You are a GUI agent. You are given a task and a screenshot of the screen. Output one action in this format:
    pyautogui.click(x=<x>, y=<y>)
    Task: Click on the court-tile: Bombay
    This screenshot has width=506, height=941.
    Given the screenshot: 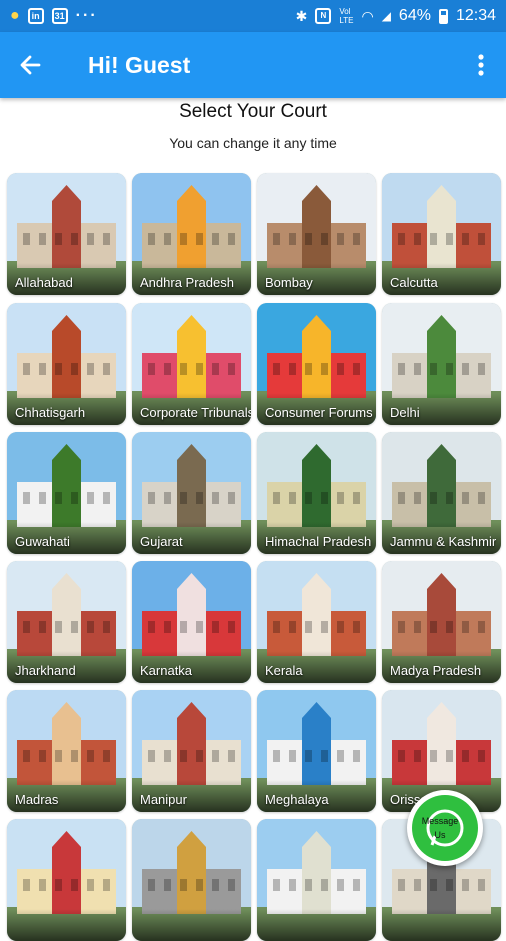 What is the action you would take?
    pyautogui.click(x=316, y=234)
    